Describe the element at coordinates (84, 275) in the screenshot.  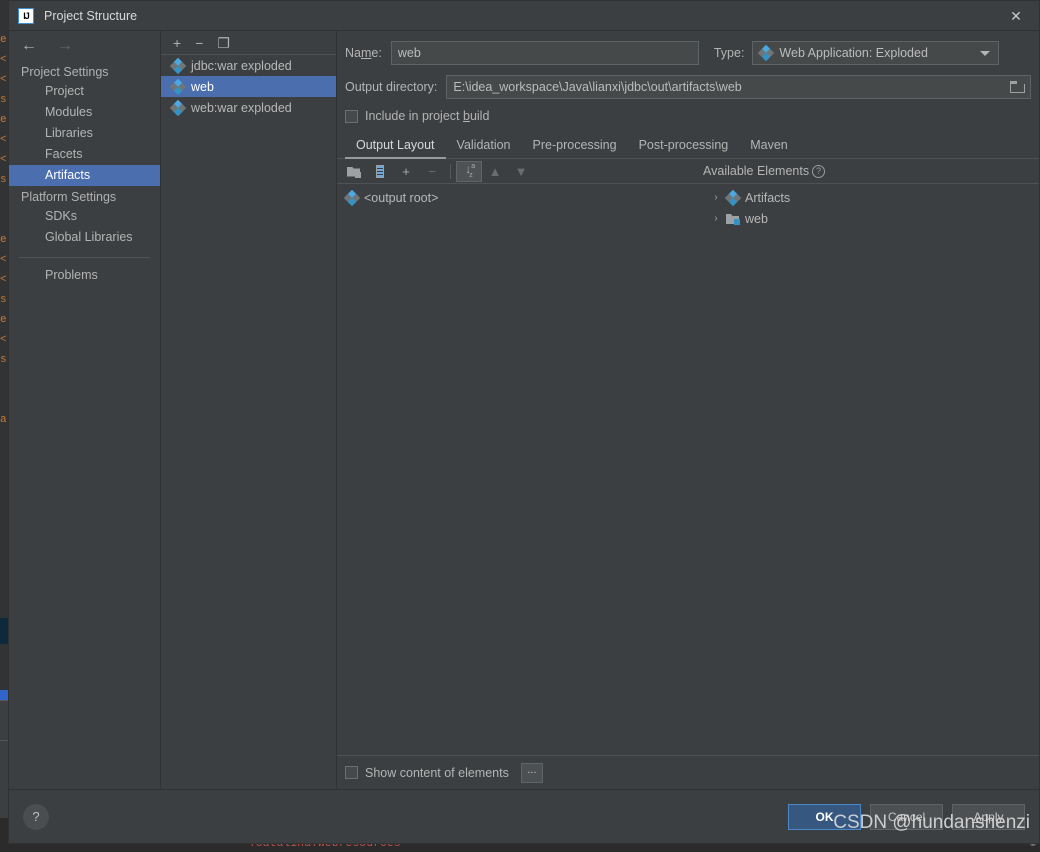
I see `sidebar-item-problems: Problems` at that location.